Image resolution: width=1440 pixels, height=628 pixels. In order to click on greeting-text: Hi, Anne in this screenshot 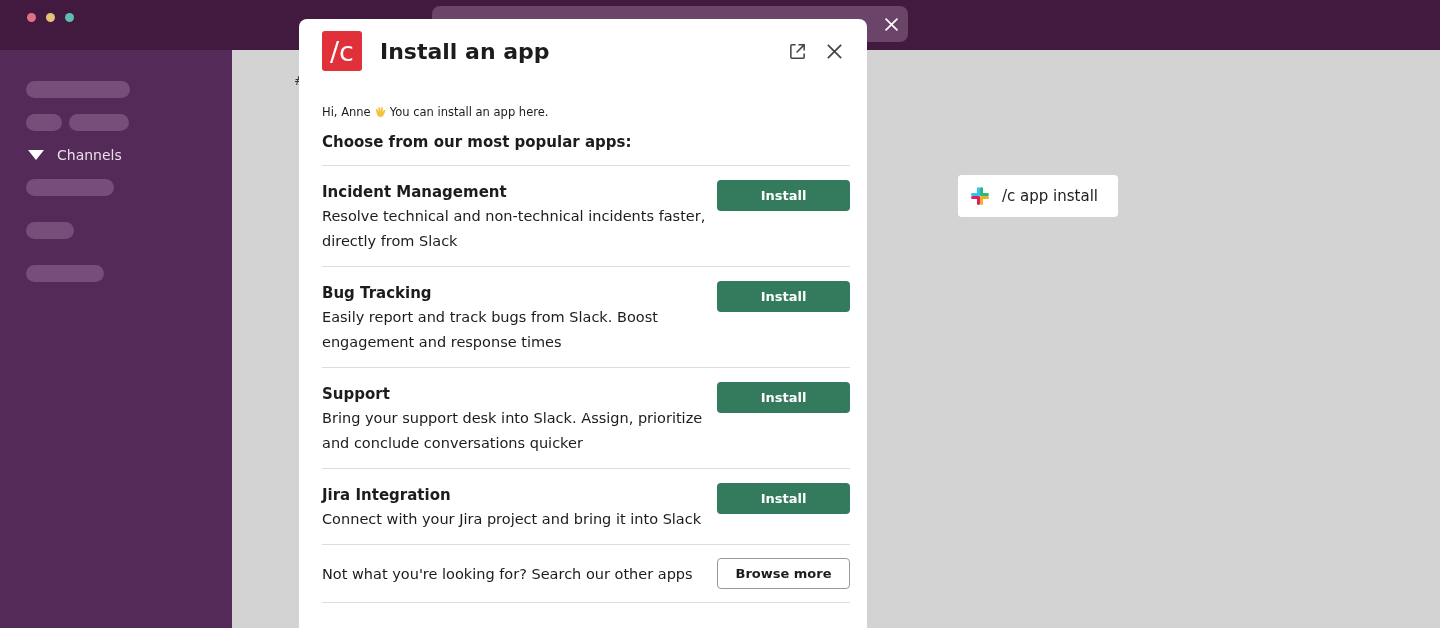, I will do `click(346, 112)`.